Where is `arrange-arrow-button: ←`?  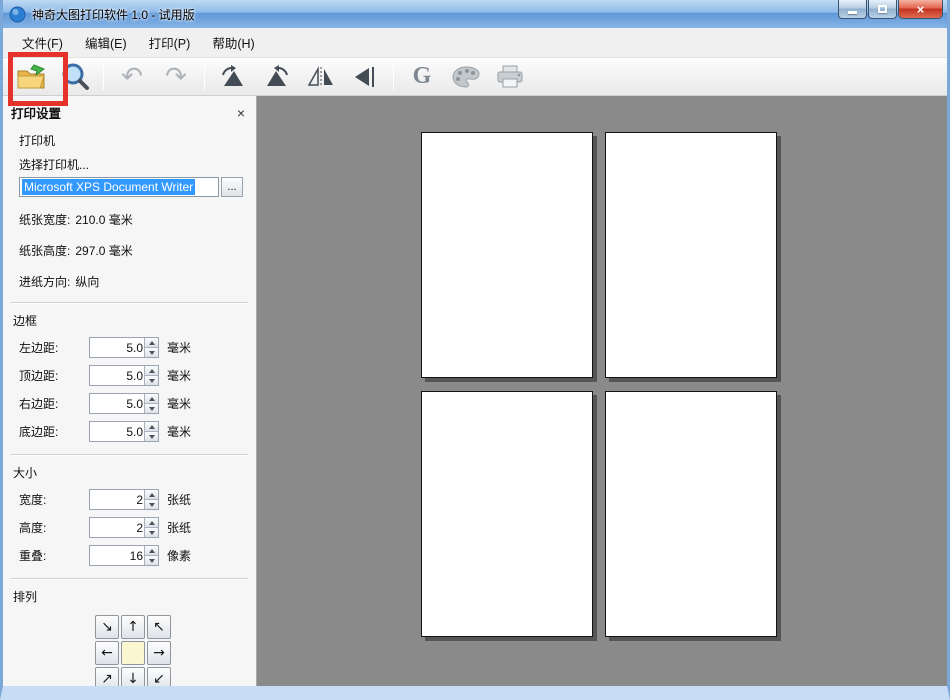
arrange-arrow-button: ← is located at coordinates (107, 653).